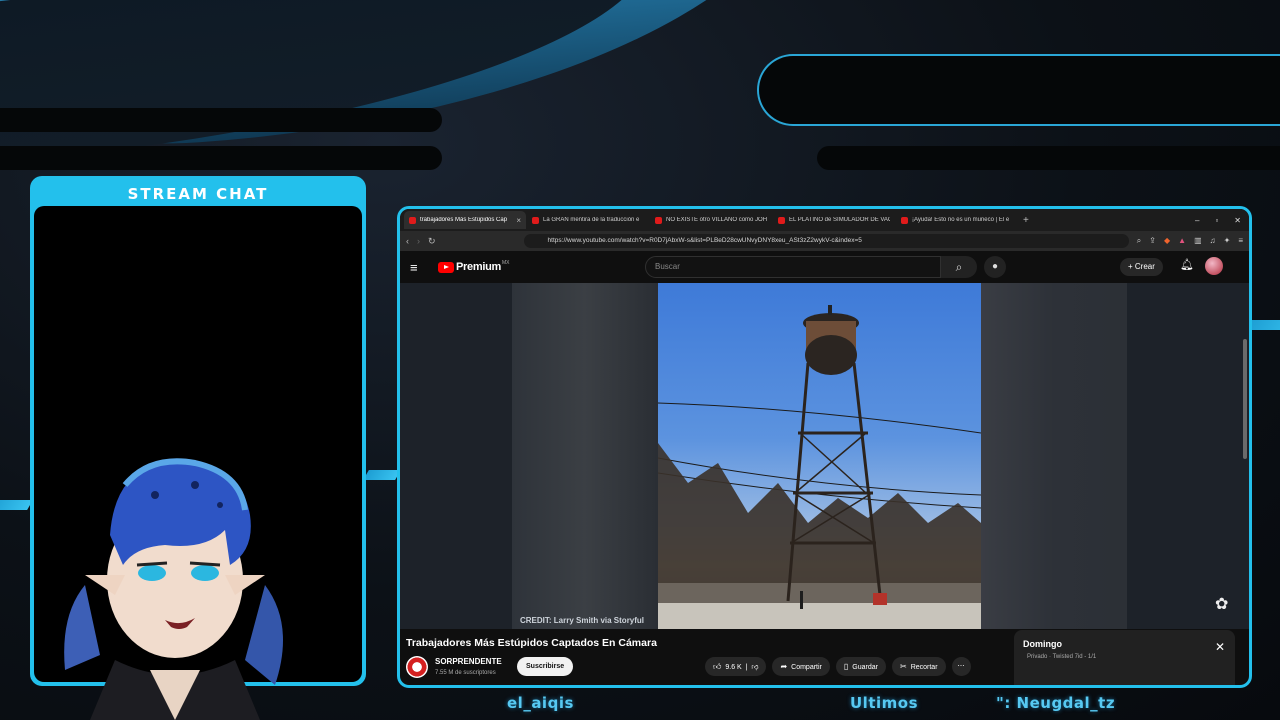 The height and width of the screenshot is (720, 1280). What do you see at coordinates (1237, 220) in the screenshot?
I see `close-window-icon: ✕` at bounding box center [1237, 220].